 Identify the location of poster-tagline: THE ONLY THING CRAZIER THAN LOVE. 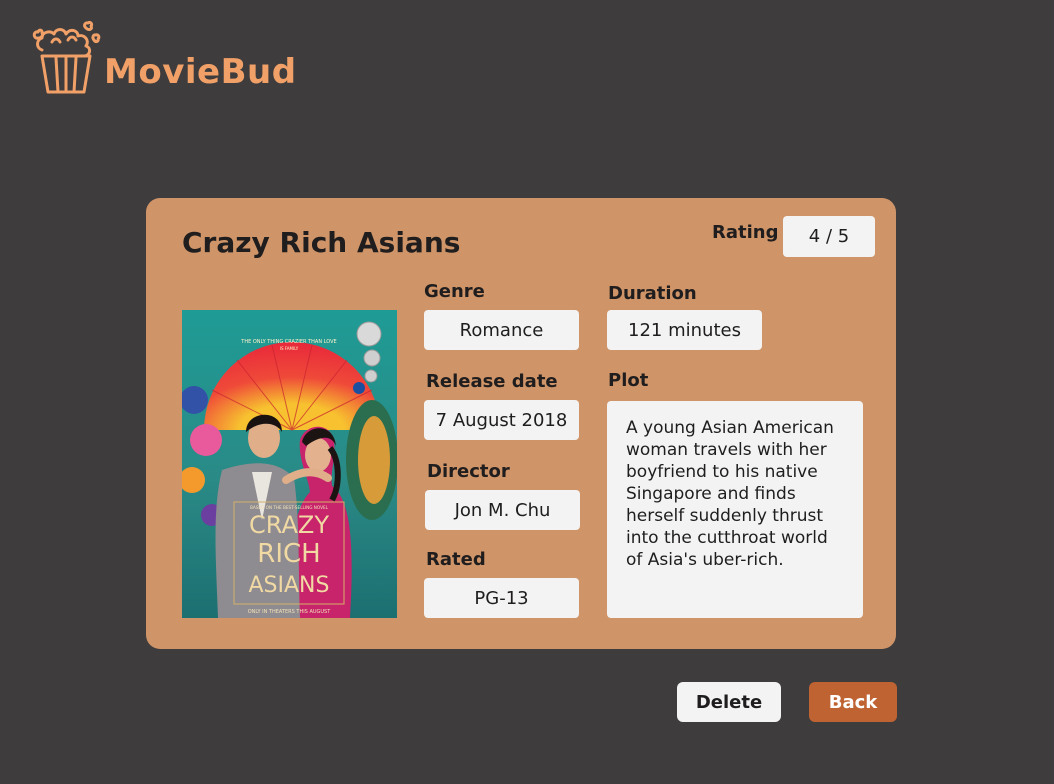
(288, 342).